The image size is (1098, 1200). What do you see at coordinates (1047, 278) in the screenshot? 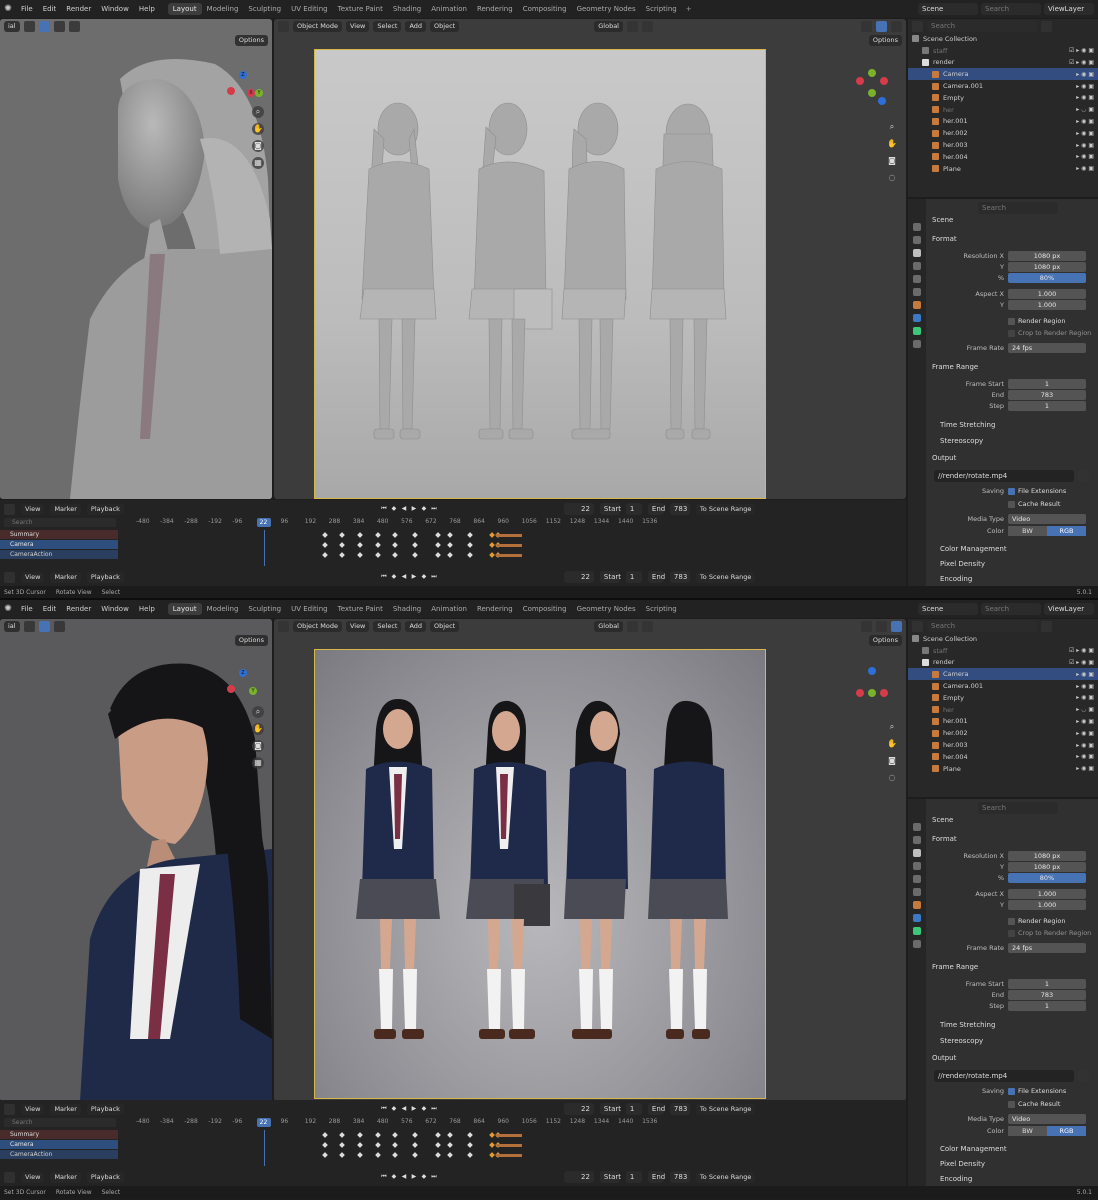
I see `resolution-percent-slider: 80%` at bounding box center [1047, 278].